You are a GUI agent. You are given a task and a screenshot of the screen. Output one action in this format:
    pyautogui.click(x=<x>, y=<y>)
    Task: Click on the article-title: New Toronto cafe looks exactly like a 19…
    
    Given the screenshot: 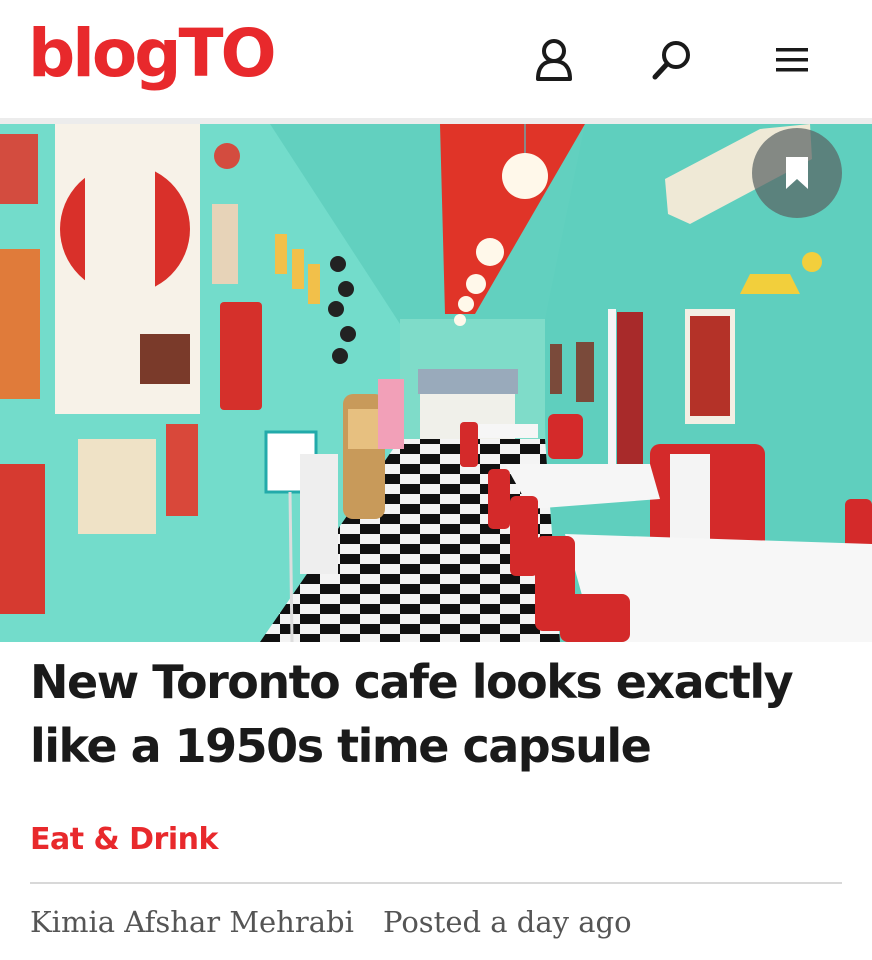 What is the action you would take?
    pyautogui.click(x=425, y=714)
    